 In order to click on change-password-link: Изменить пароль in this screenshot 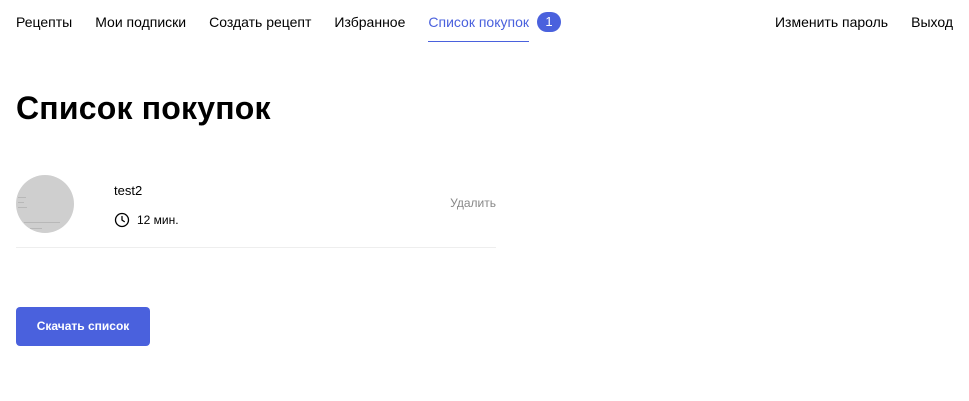, I will do `click(831, 21)`.